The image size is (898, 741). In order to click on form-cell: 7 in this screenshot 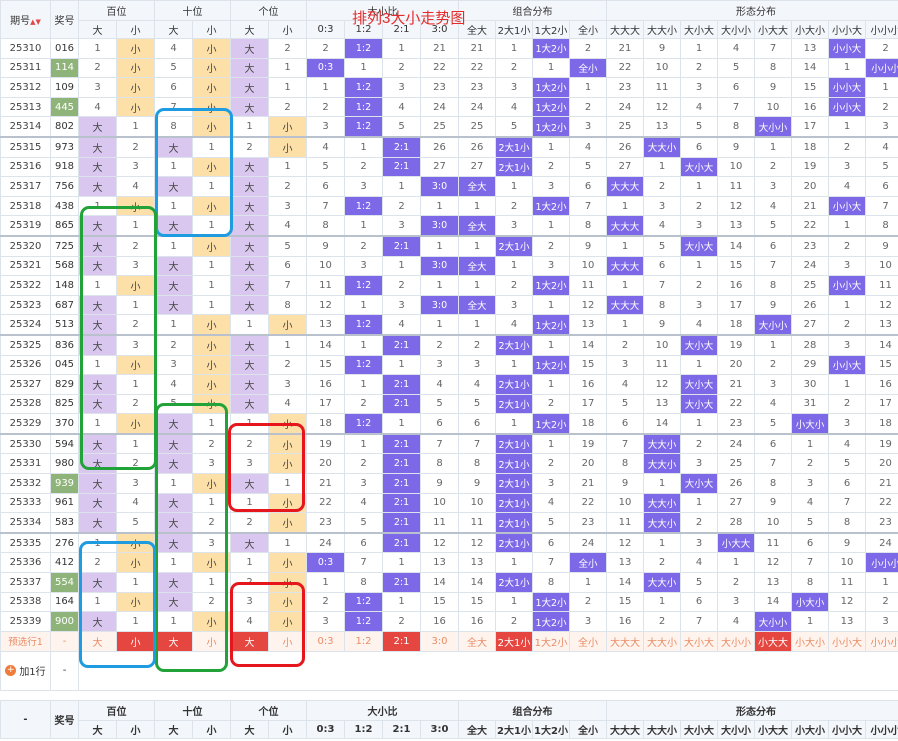, I will do `click(881, 206)`.